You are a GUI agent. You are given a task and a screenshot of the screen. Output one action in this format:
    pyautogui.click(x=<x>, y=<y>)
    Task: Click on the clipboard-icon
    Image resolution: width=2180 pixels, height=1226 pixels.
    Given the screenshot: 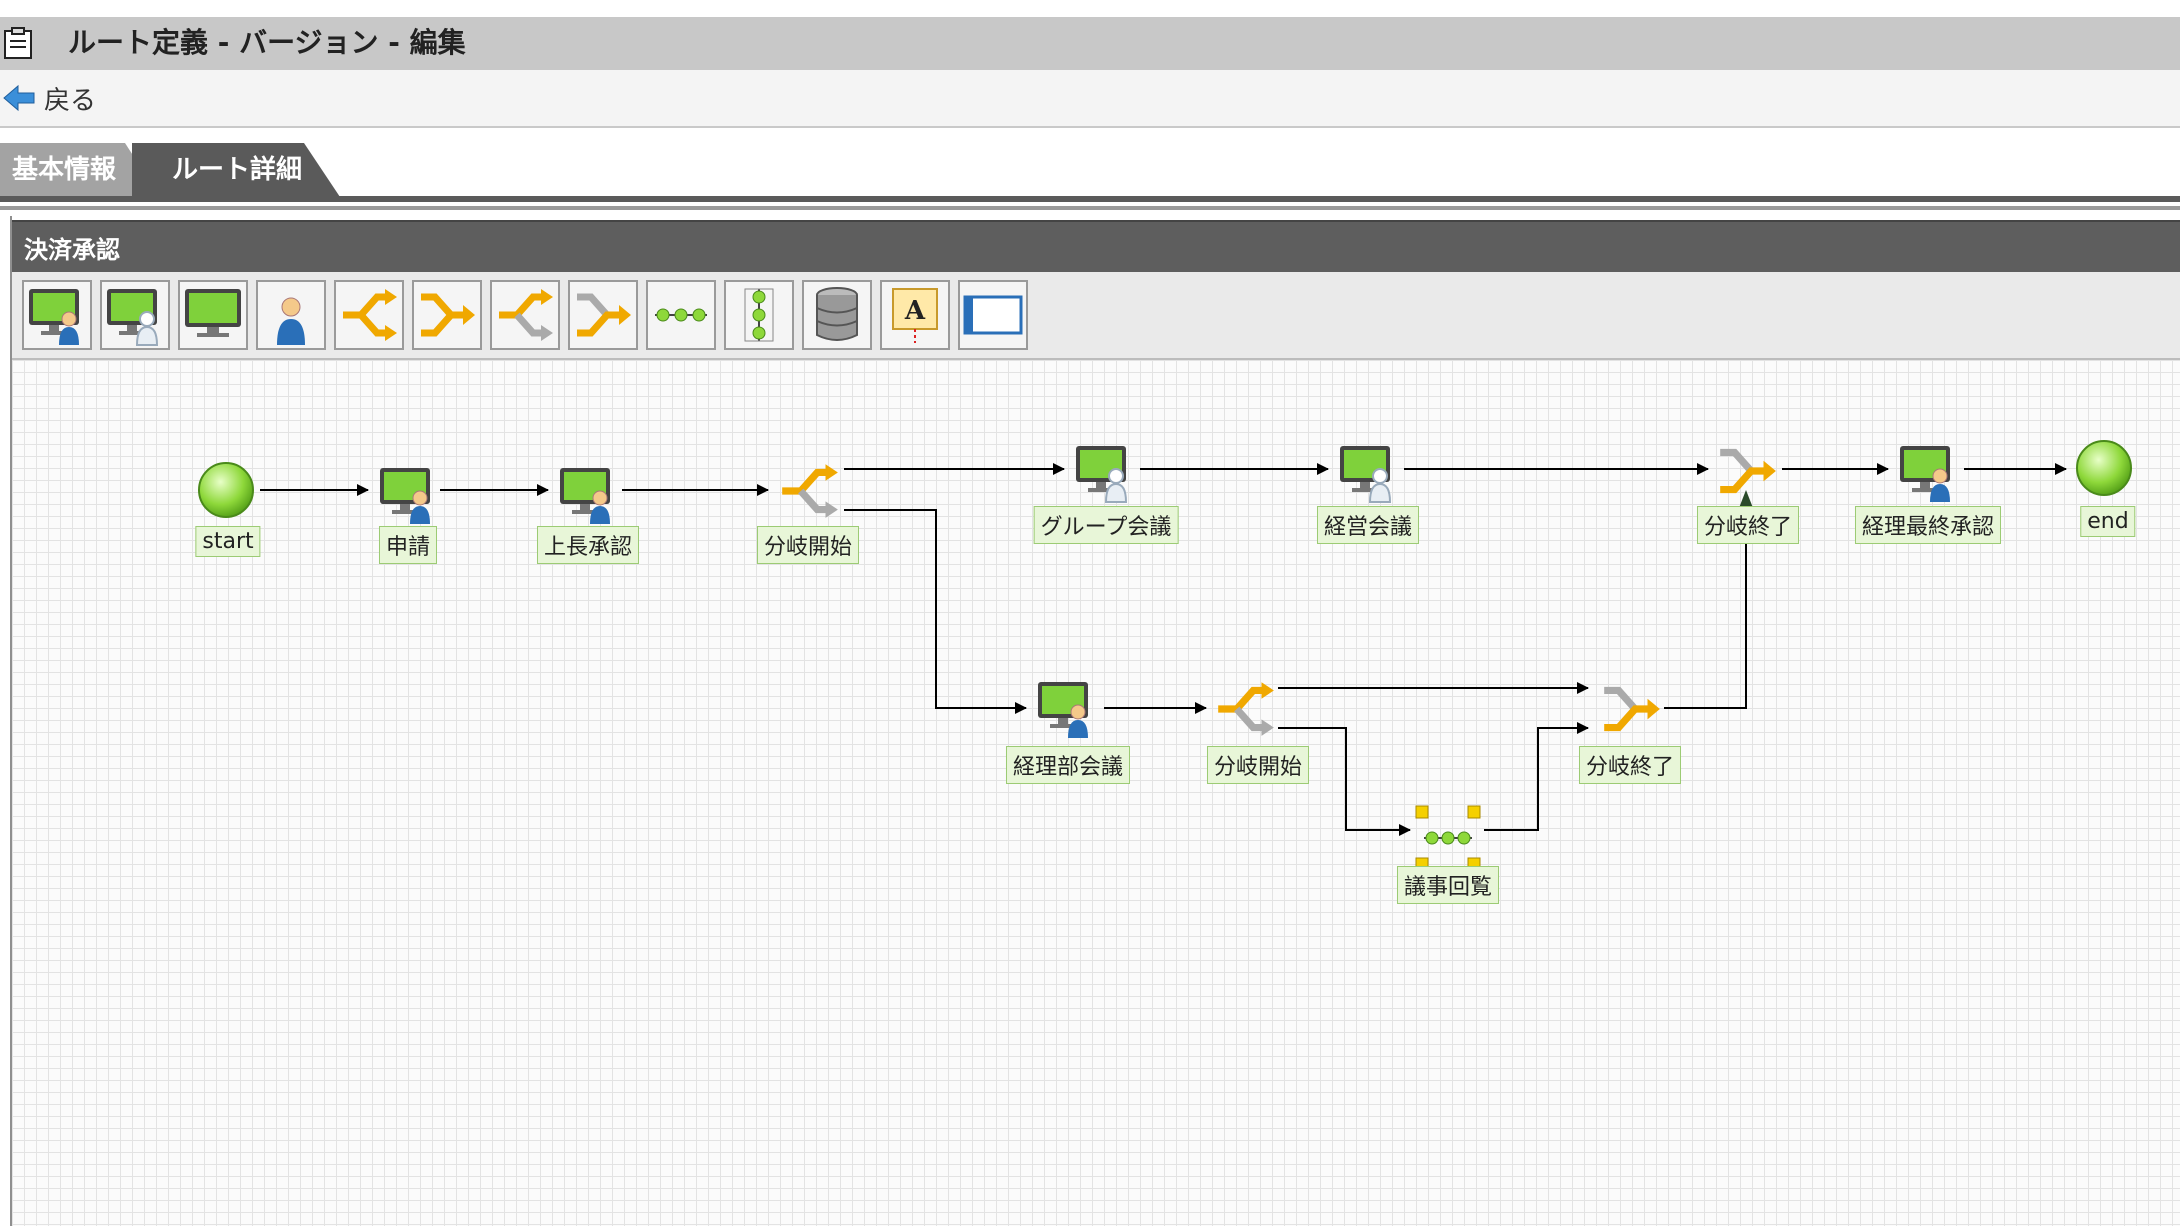 What is the action you would take?
    pyautogui.click(x=18, y=43)
    